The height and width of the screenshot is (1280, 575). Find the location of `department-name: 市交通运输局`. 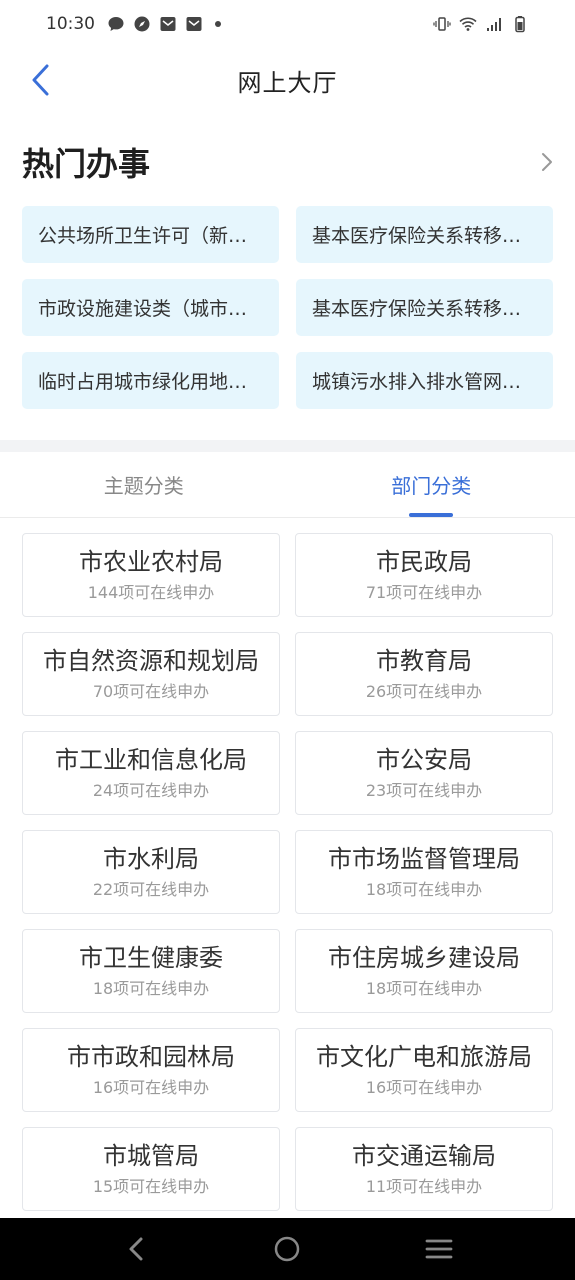

department-name: 市交通运输局 is located at coordinates (424, 1156).